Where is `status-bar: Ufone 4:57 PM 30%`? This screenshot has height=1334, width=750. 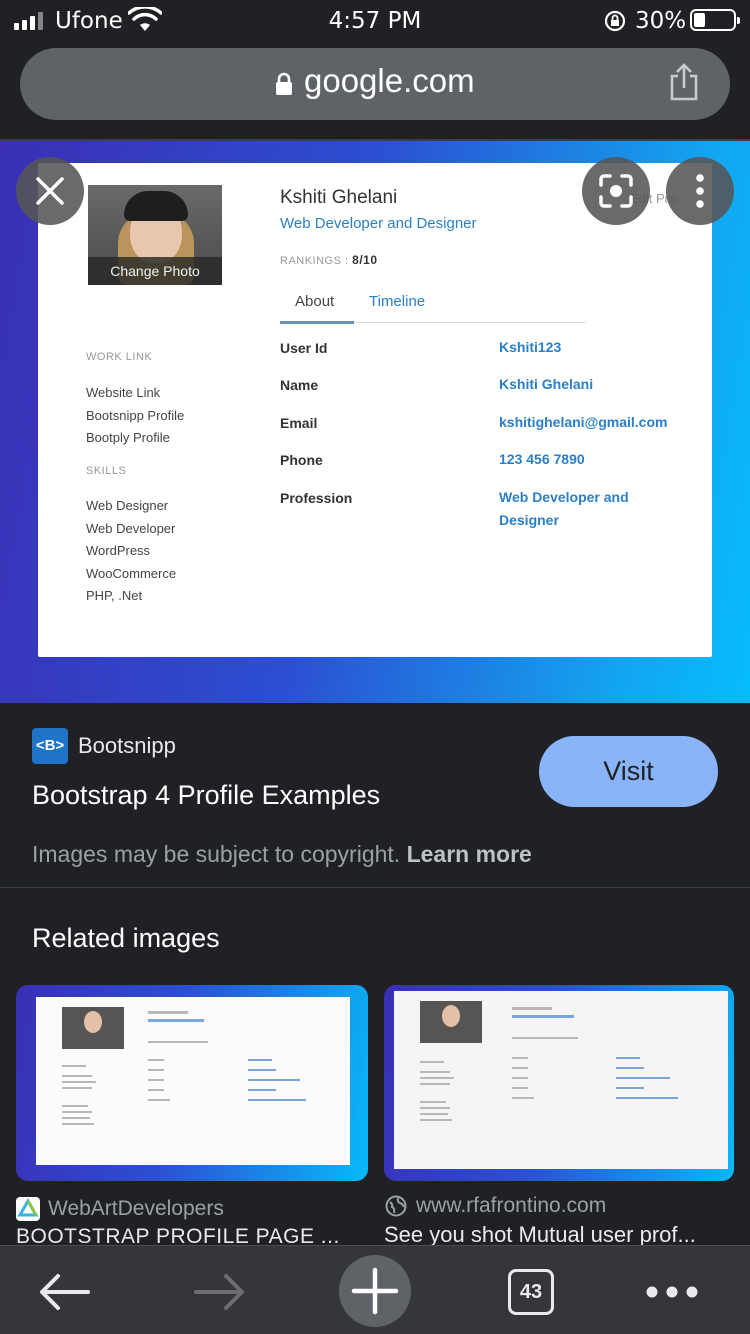 status-bar: Ufone 4:57 PM 30% is located at coordinates (375, 21).